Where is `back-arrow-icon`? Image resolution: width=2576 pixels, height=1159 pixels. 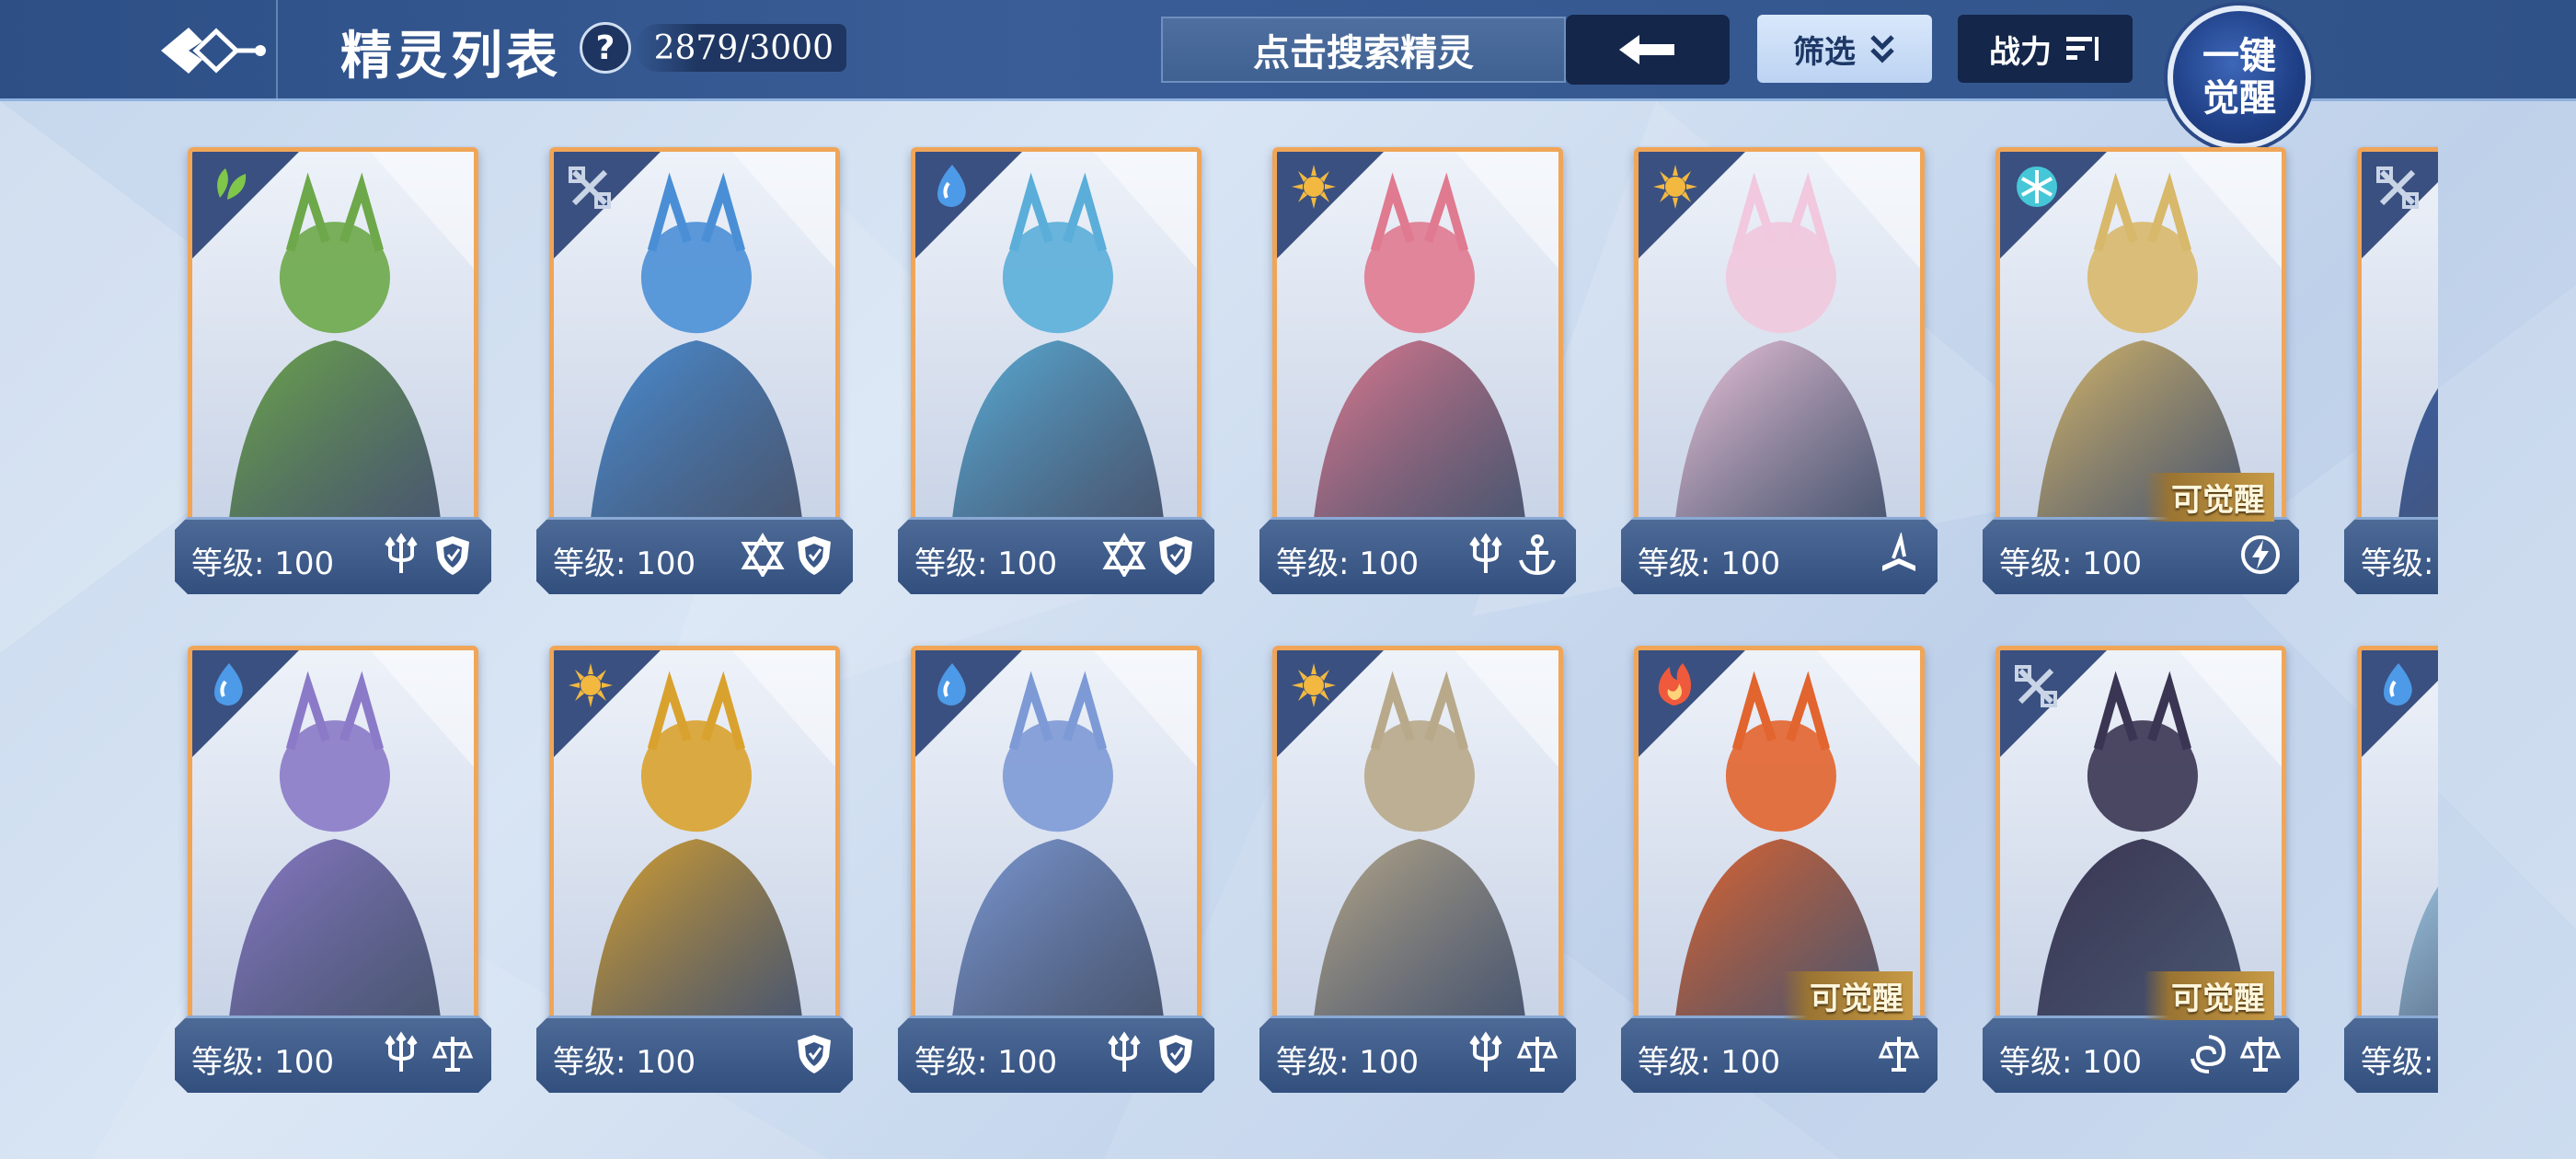
back-arrow-icon is located at coordinates (213, 51).